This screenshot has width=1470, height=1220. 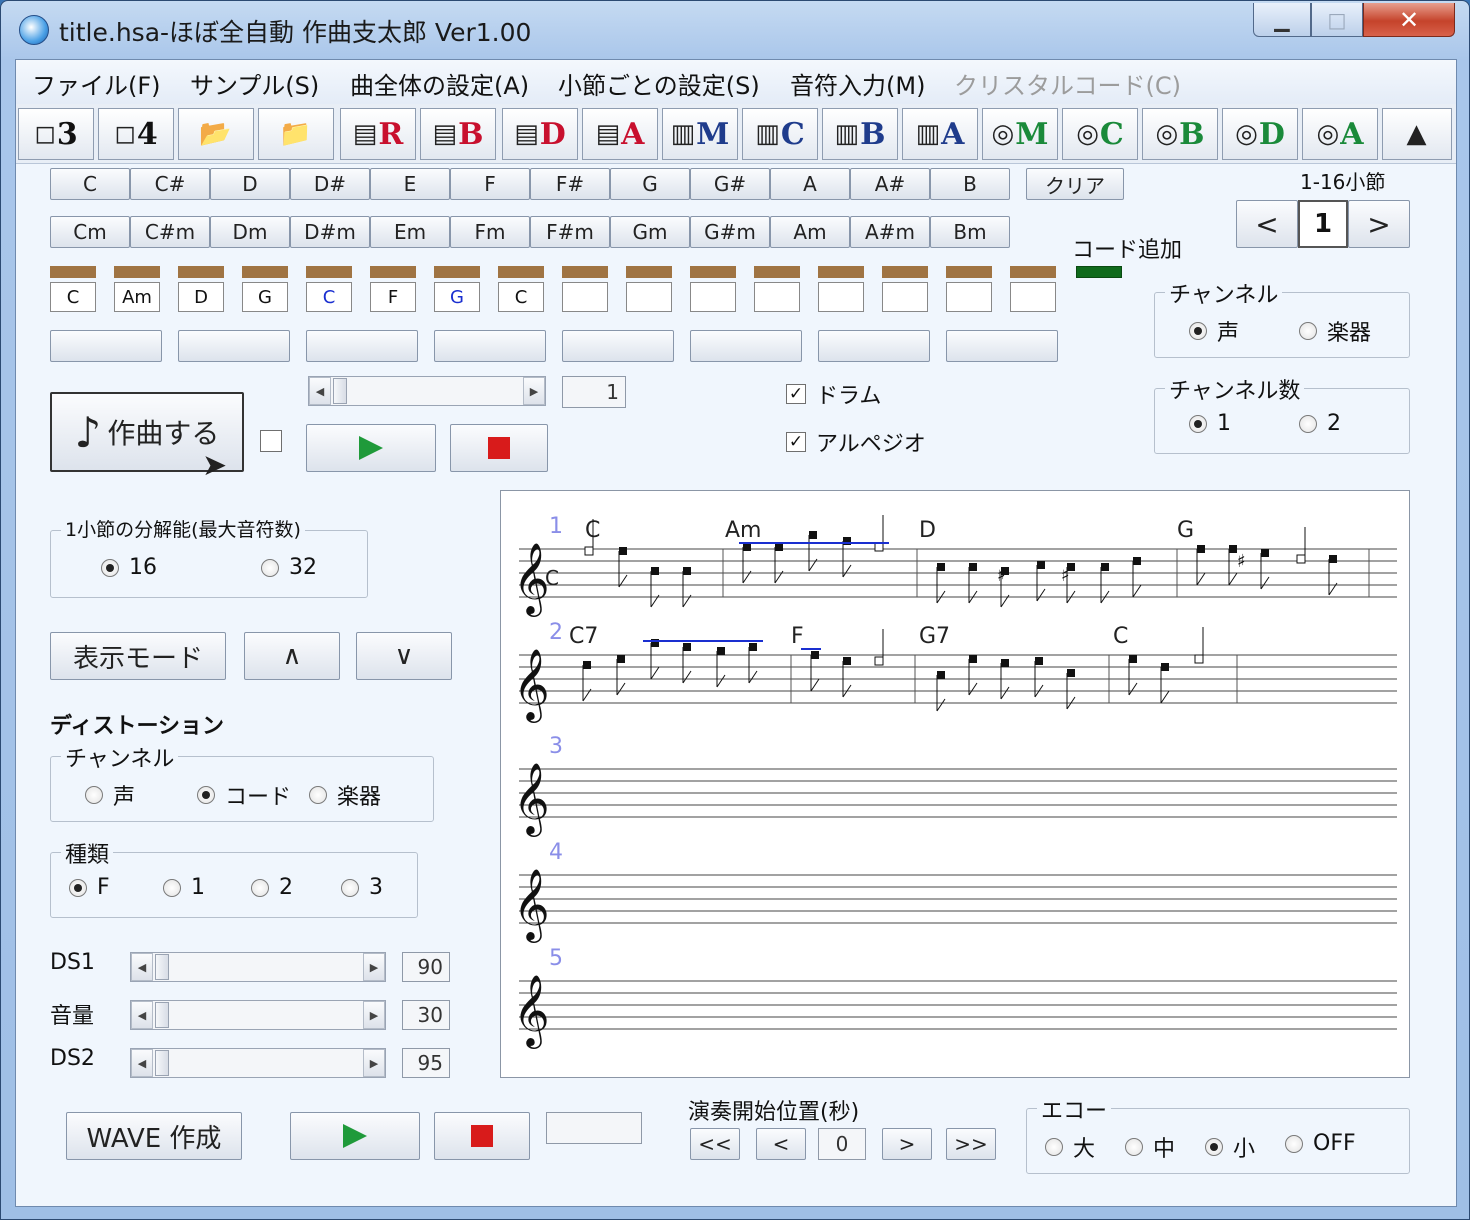 I want to click on chord-button-Gsharp: G#, so click(x=730, y=184).